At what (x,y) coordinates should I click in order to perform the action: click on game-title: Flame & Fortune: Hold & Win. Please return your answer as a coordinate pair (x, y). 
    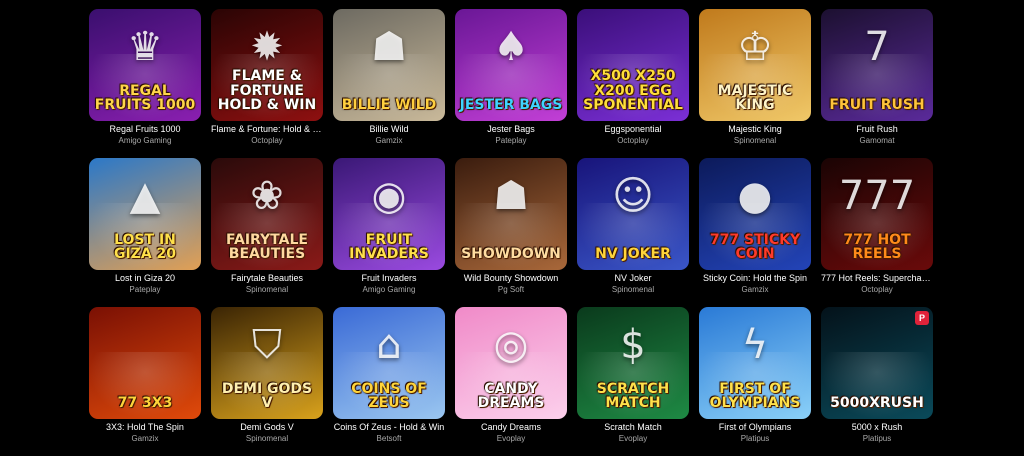
    Looking at the image, I should click on (267, 129).